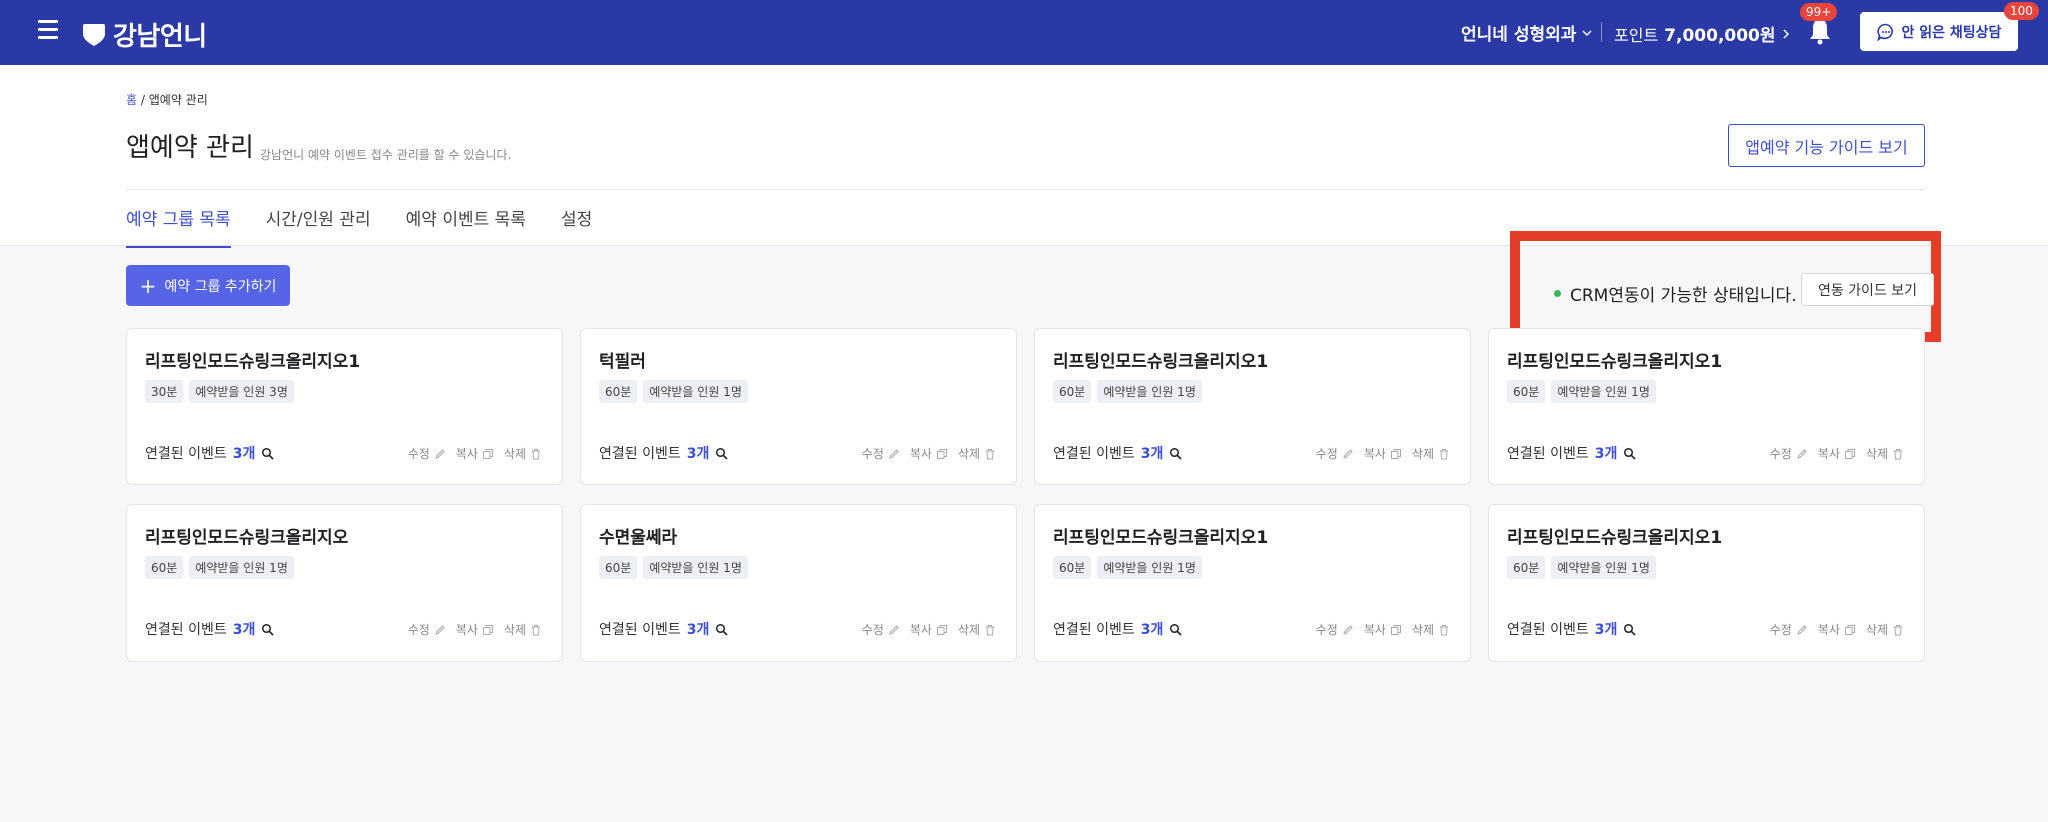  Describe the element at coordinates (318, 226) in the screenshot. I see `tab-time-capacity: 시간/인원 관리` at that location.